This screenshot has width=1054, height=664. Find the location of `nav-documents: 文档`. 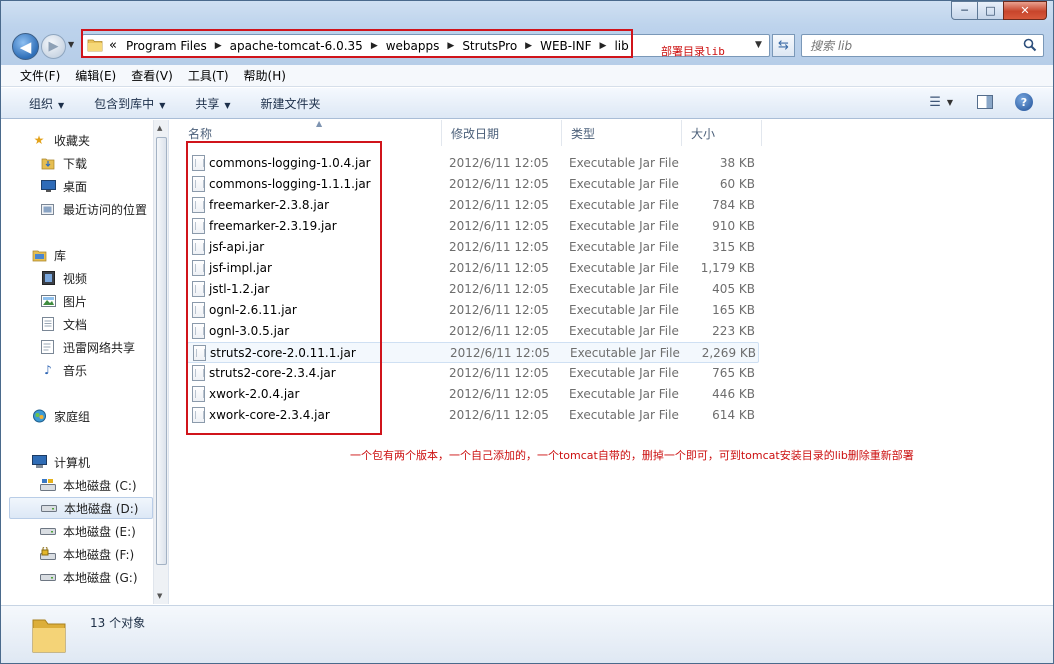

nav-documents: 文档 is located at coordinates (77, 324).